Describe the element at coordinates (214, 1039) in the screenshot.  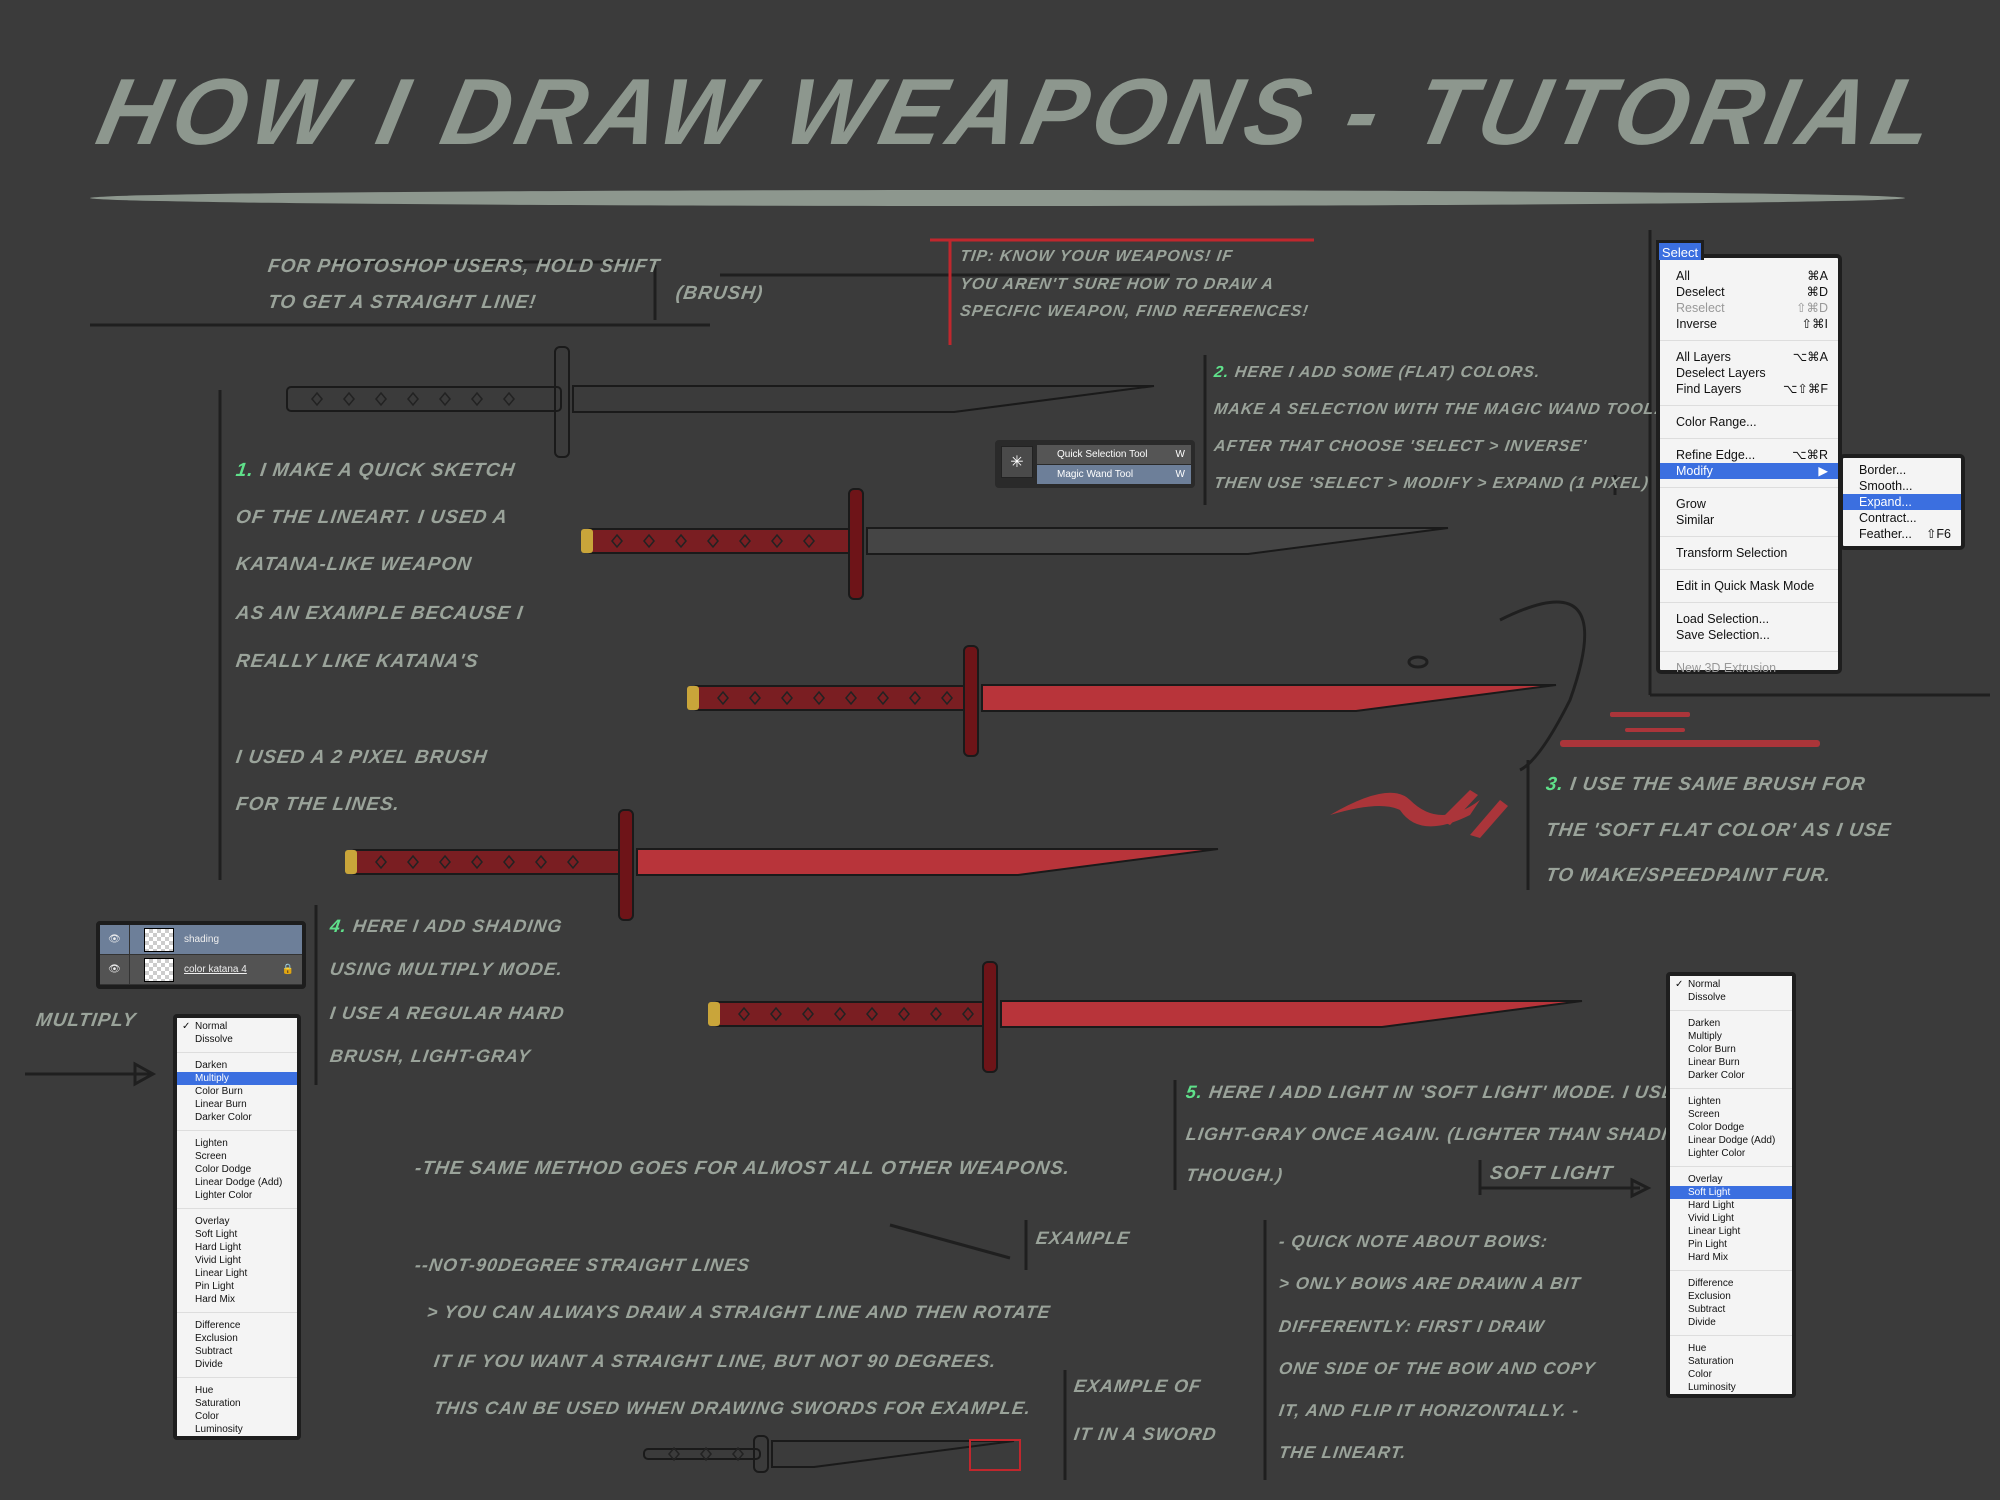
I see `blend-mode-label: Dissolve` at that location.